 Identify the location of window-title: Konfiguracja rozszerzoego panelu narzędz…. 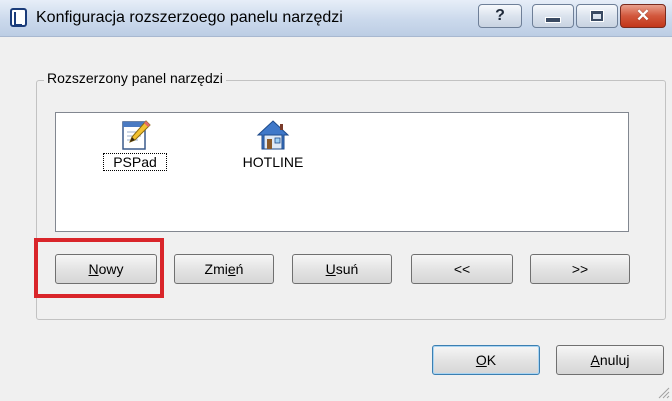
(189, 17).